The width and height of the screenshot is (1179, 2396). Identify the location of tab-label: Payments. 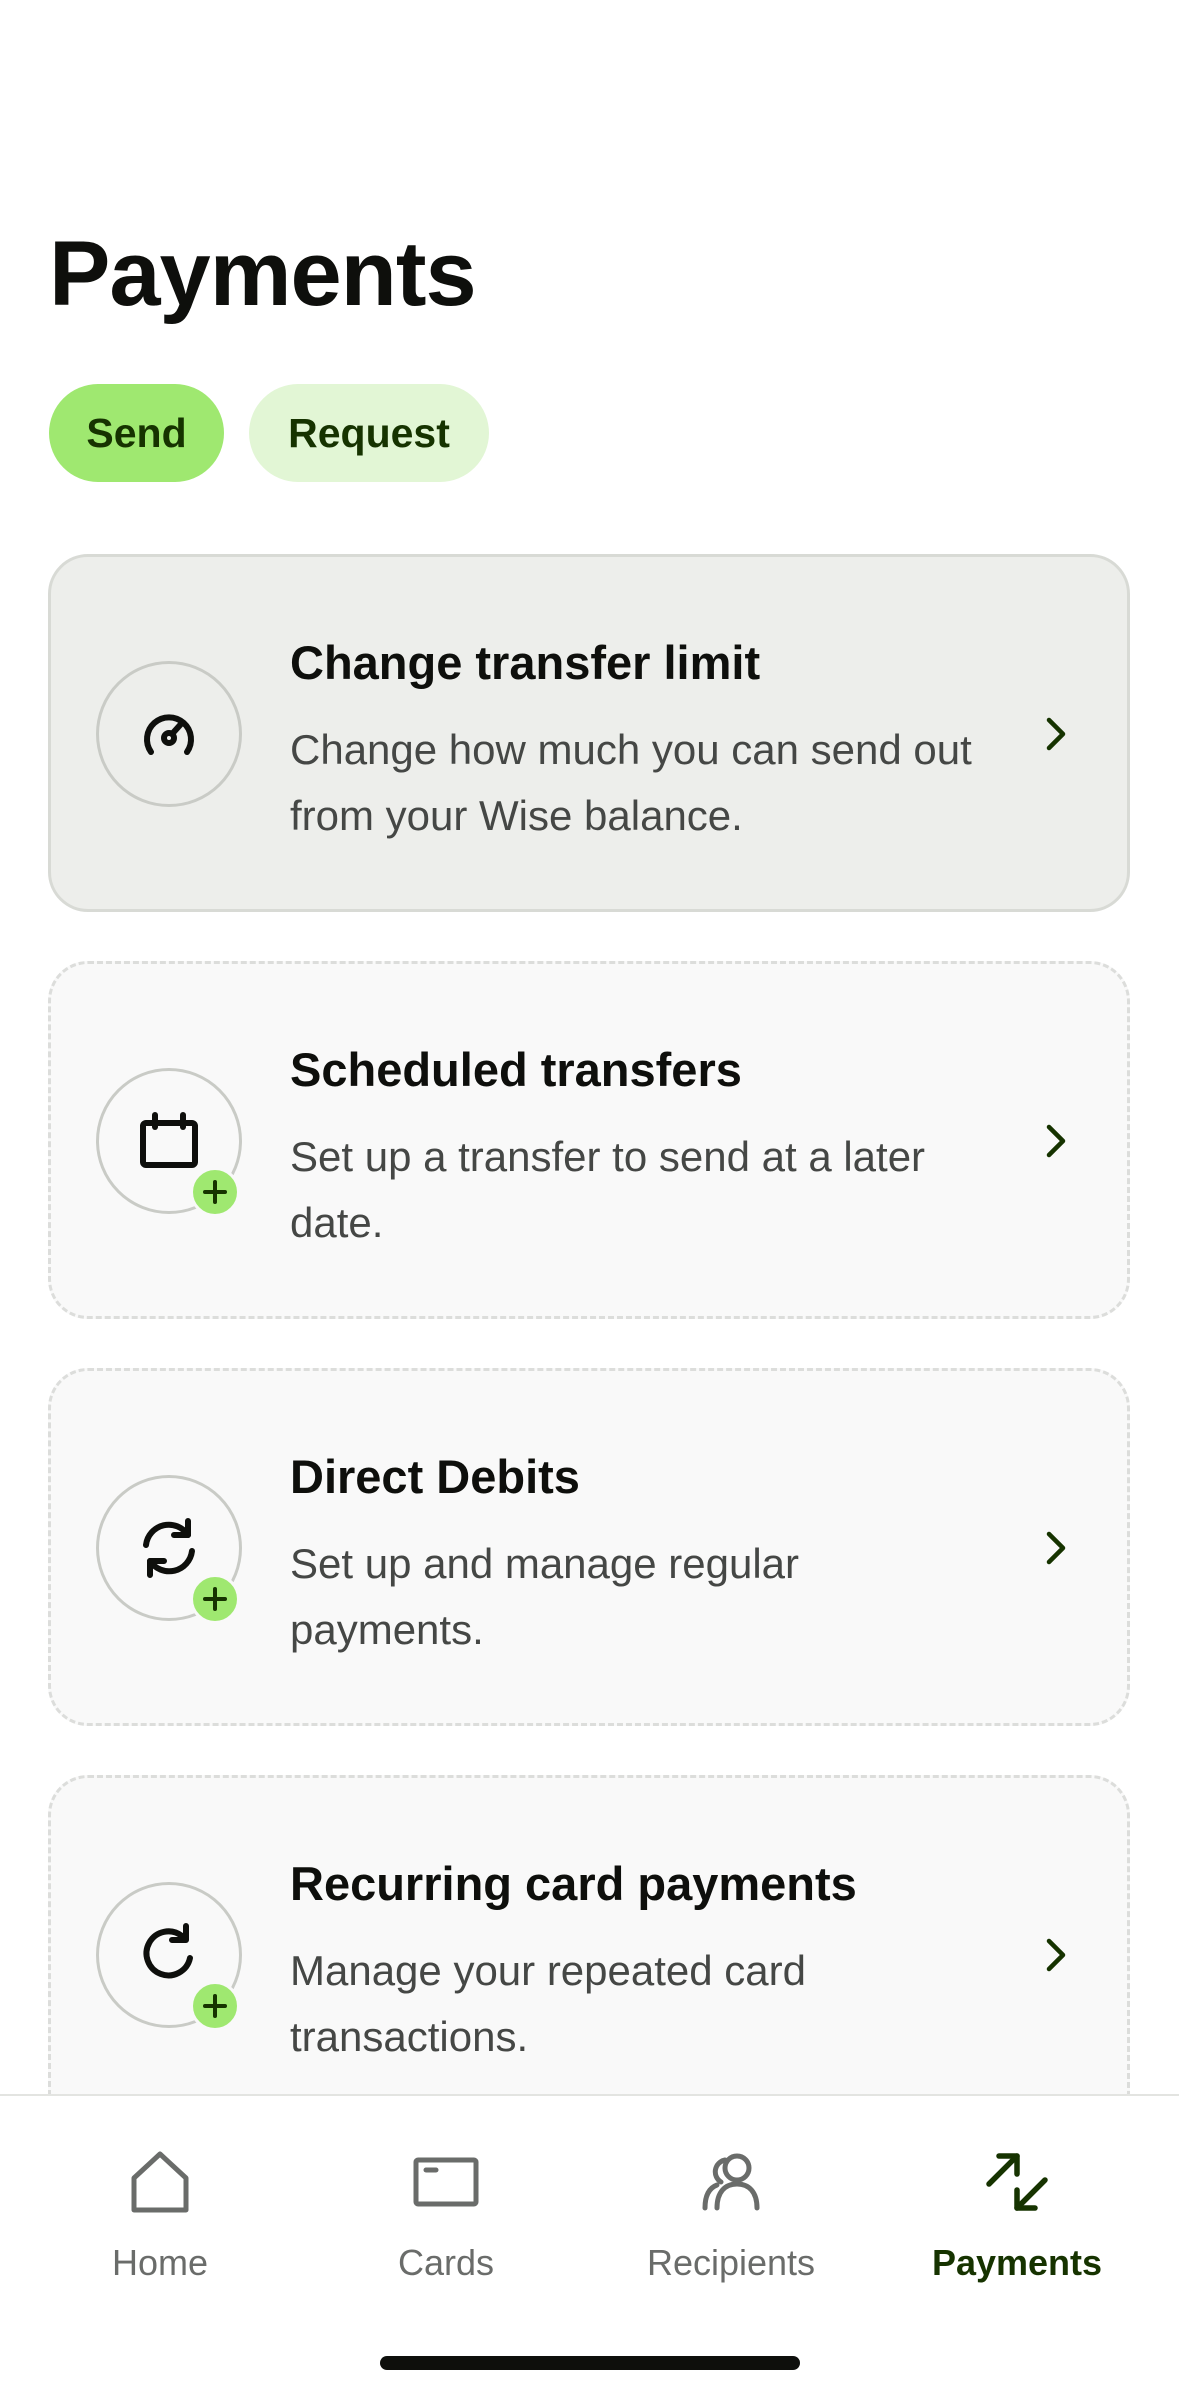
(1017, 2262).